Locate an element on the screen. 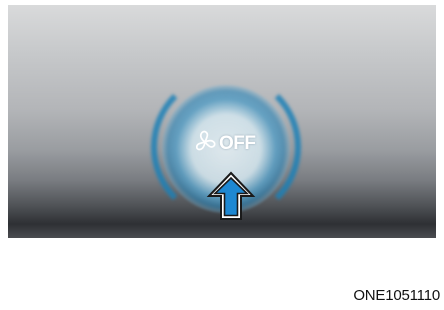 The height and width of the screenshot is (310, 444). fan-icon is located at coordinates (205, 140).